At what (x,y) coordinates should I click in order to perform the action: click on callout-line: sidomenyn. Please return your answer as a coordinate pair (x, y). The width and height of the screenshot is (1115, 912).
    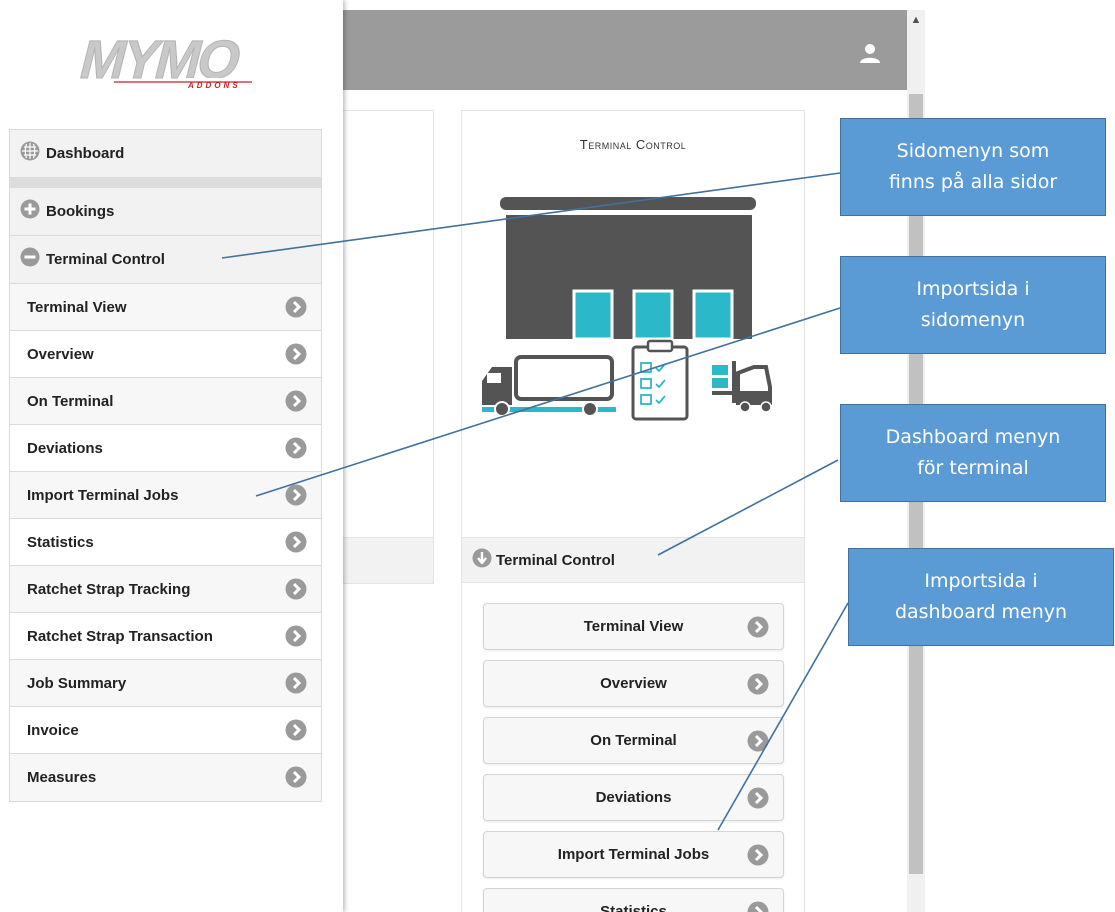
    Looking at the image, I should click on (973, 320).